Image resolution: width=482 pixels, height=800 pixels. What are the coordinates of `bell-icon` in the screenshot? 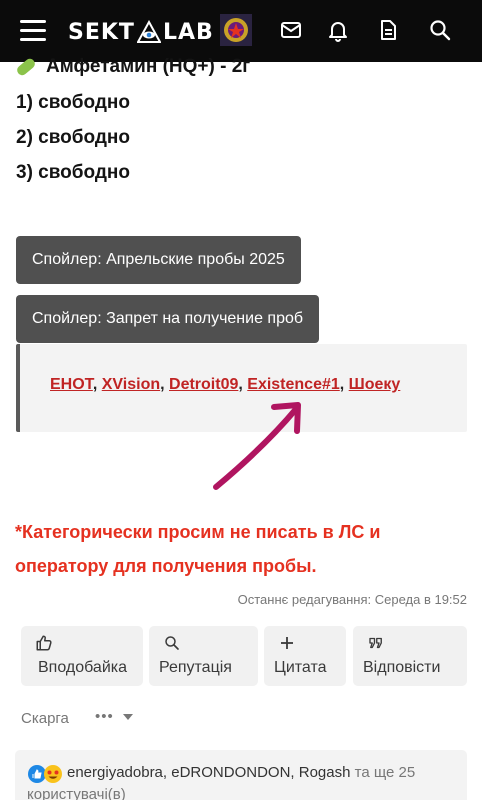 It's located at (338, 30).